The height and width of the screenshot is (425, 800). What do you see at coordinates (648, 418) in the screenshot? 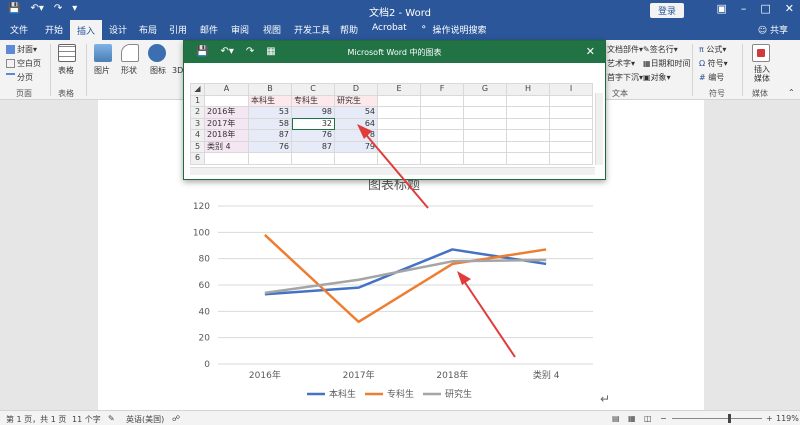
I see `web-layout-icon: ◫` at bounding box center [648, 418].